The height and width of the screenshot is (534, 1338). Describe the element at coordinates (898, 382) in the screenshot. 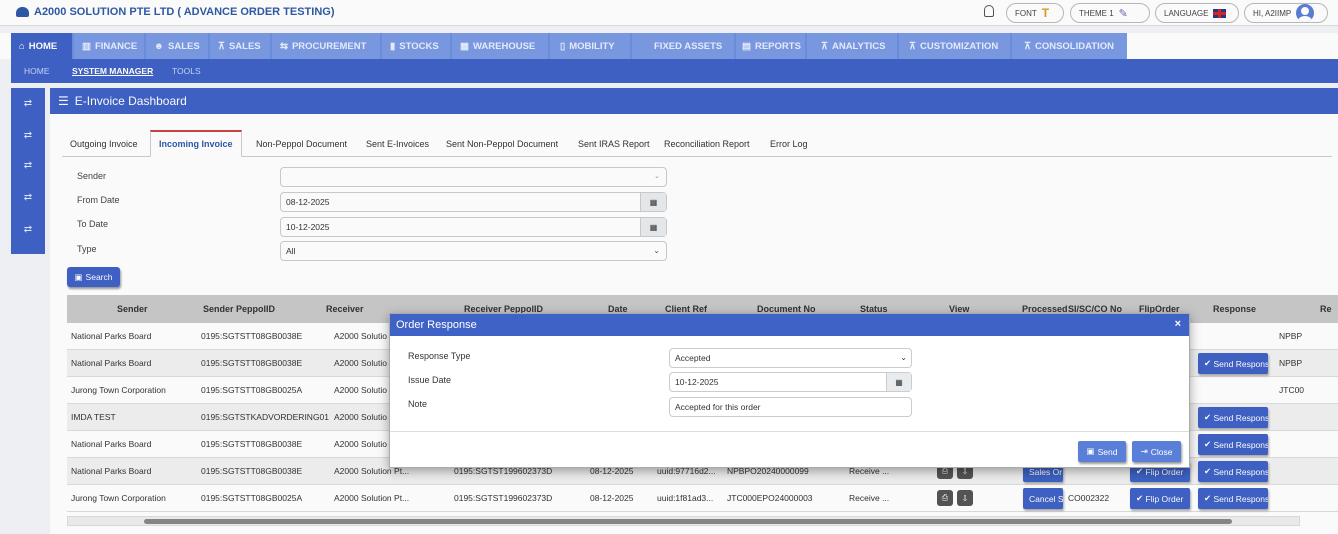

I see `calendar-icon: ▦` at that location.